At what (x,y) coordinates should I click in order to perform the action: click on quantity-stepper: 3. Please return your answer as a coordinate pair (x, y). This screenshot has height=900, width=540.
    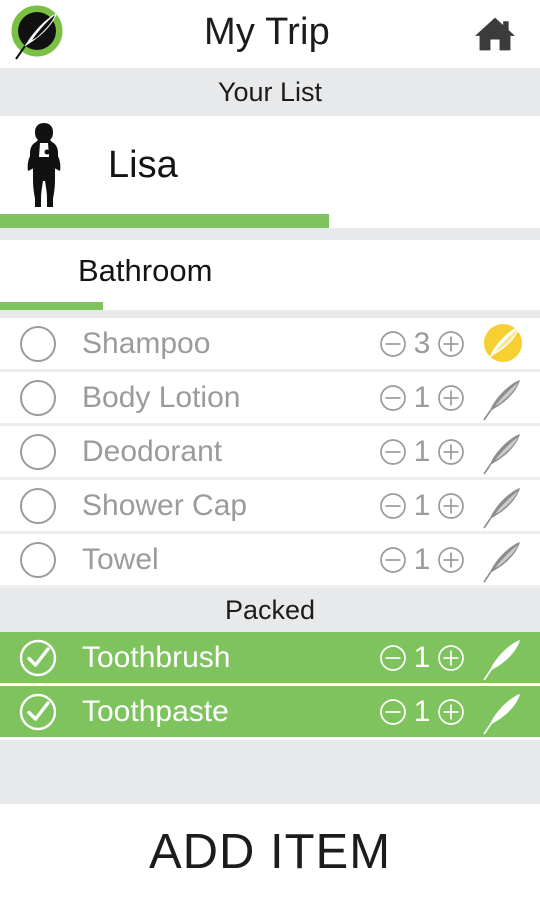
    Looking at the image, I should click on (422, 343).